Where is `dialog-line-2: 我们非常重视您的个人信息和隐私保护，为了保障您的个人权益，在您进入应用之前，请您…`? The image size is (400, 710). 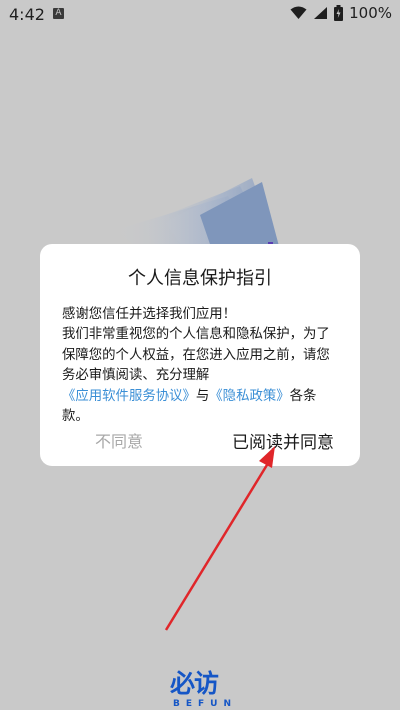 dialog-line-2: 我们非常重视您的个人信息和隐私保护，为了保障您的个人权益，在您进入应用之前，请您… is located at coordinates (196, 355).